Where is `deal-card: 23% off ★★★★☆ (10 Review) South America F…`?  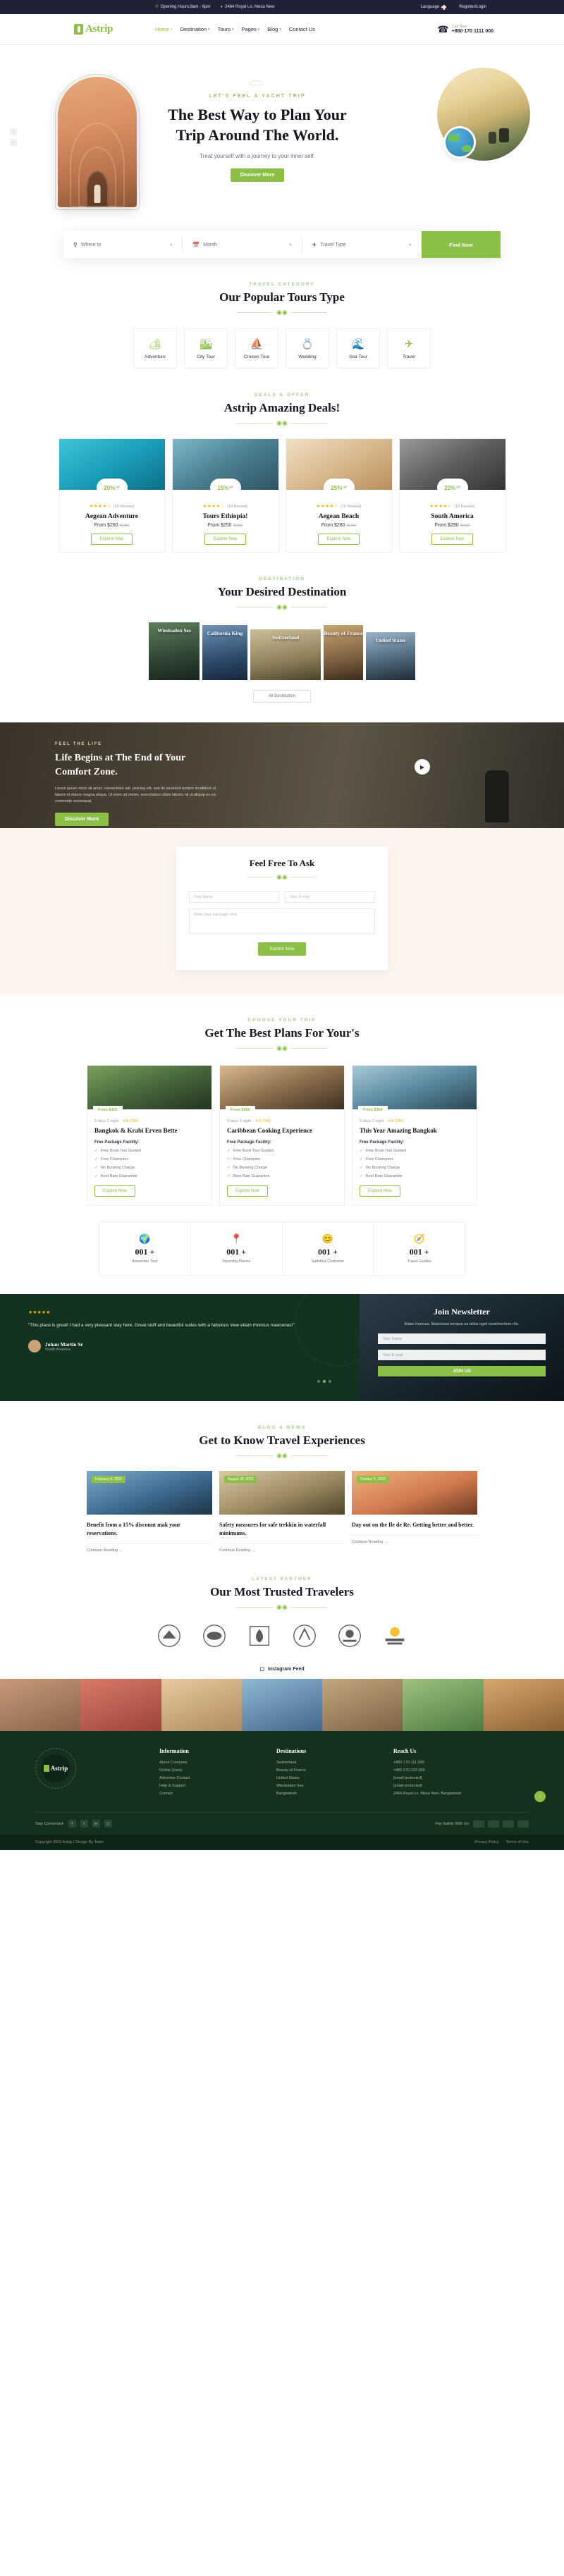
deal-card: 23% off ★★★★☆ (10 Review) South America F… is located at coordinates (452, 496).